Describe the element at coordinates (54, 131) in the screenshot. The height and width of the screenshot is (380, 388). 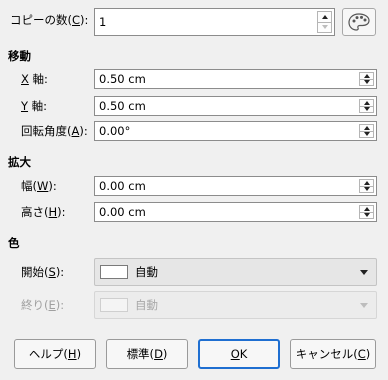
I see `angle-label: 回転角度(A):` at that location.